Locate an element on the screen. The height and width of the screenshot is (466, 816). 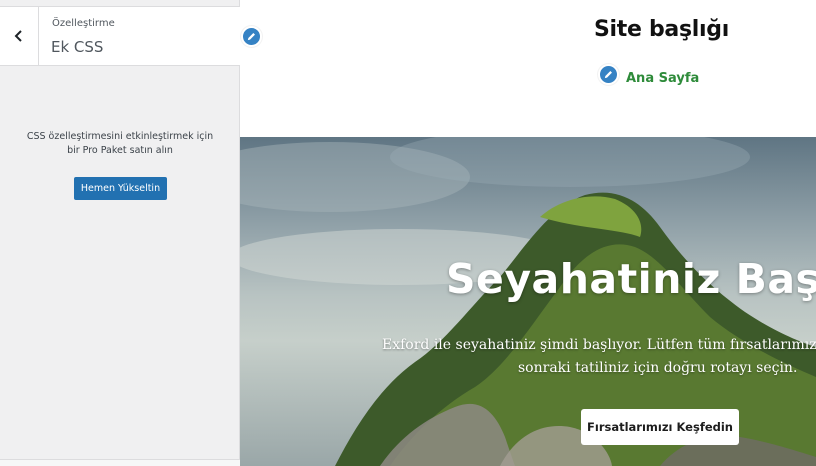
edit-shortcut-menu is located at coordinates (608, 74).